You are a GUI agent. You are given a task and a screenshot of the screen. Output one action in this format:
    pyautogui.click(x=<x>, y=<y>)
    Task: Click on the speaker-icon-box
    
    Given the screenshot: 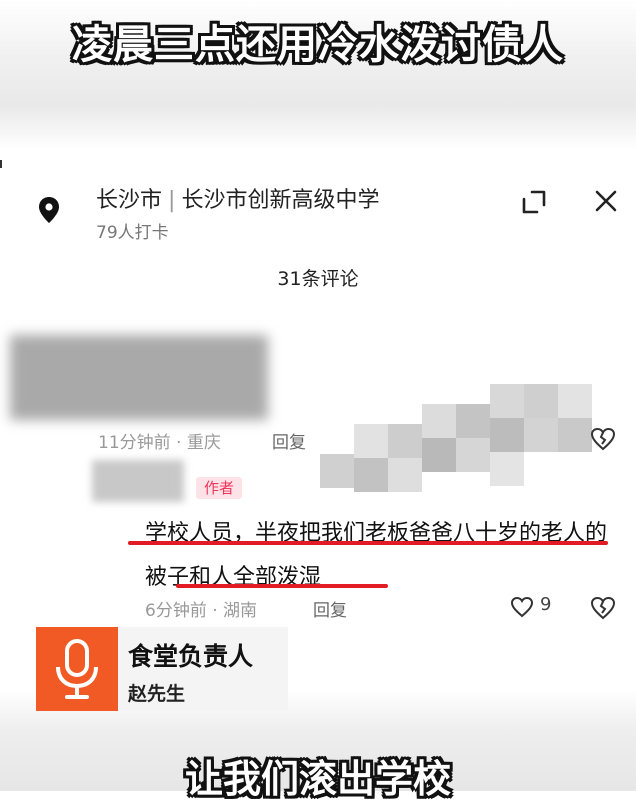 What is the action you would take?
    pyautogui.click(x=77, y=669)
    